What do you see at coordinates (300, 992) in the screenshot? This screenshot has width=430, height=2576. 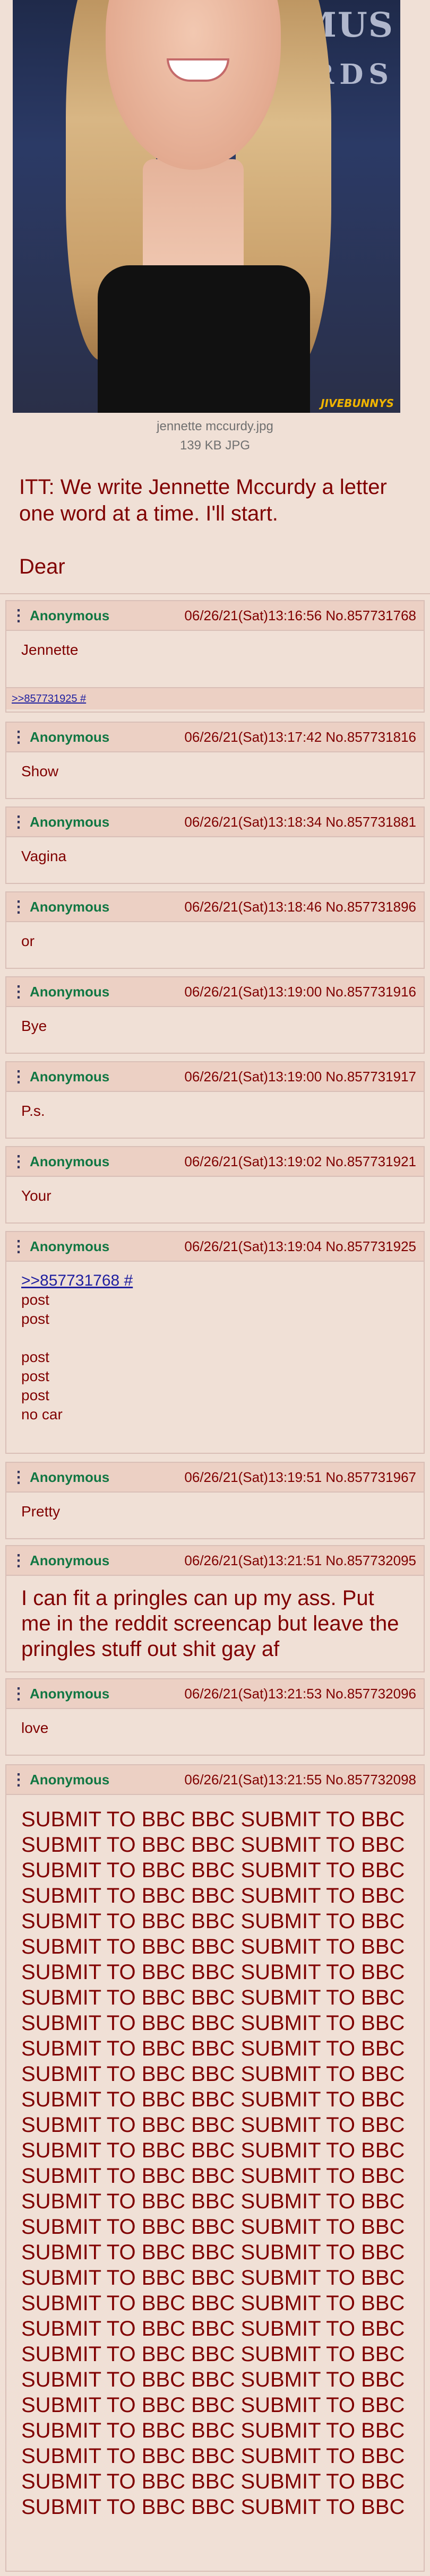 I see `post-meta: 06/26/21(Sat)13:19:00 No.857731916` at bounding box center [300, 992].